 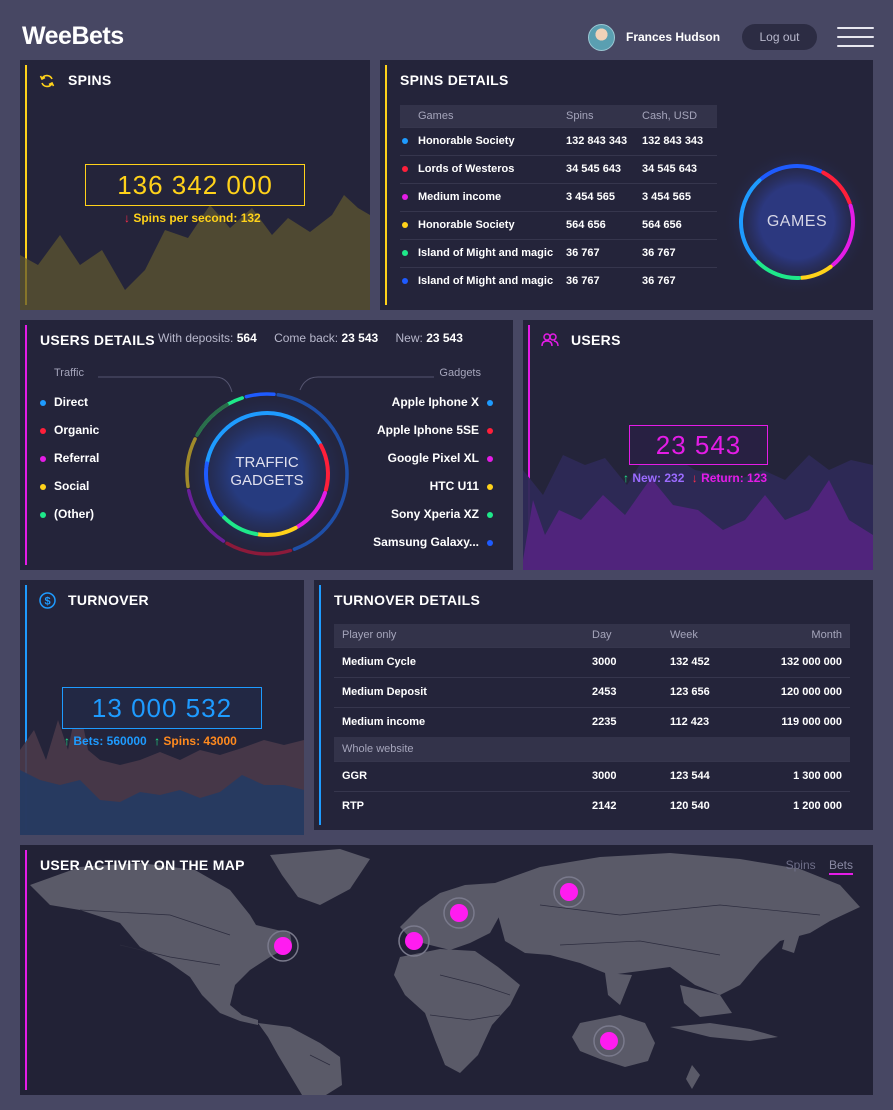 I want to click on game-cell: Lords of Westeros, so click(x=483, y=168).